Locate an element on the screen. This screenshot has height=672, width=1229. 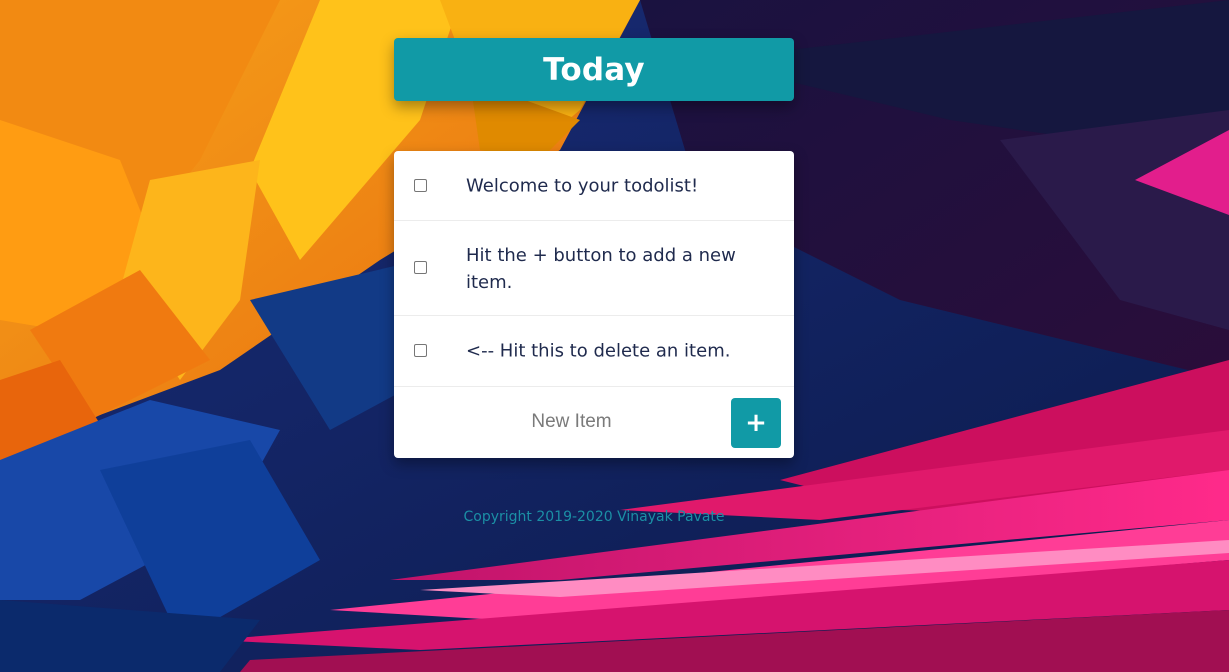
page-title: Today is located at coordinates (594, 69).